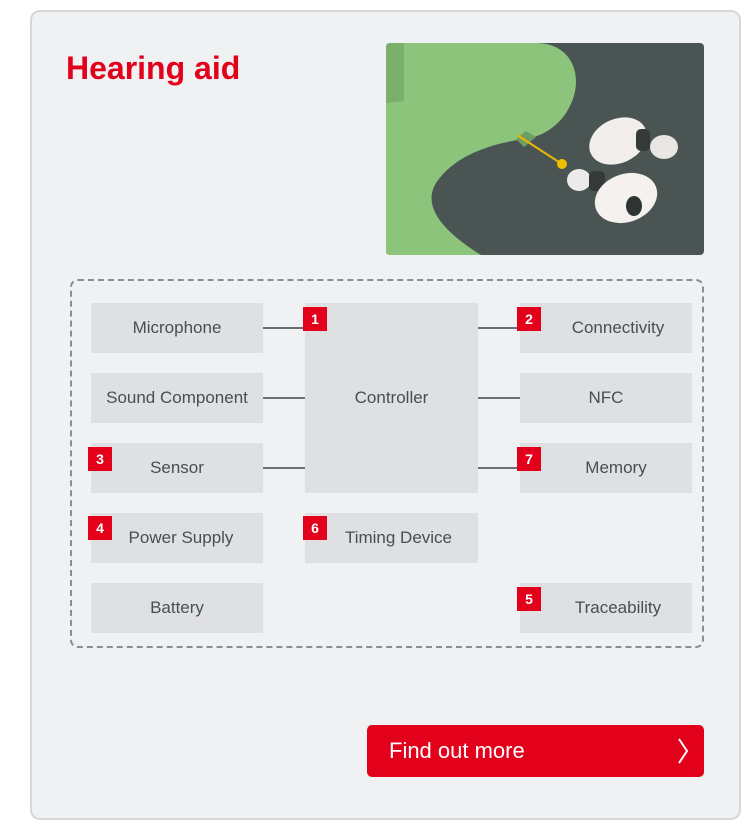  Describe the element at coordinates (499, 328) in the screenshot. I see `connector-controller-connectivity` at that location.